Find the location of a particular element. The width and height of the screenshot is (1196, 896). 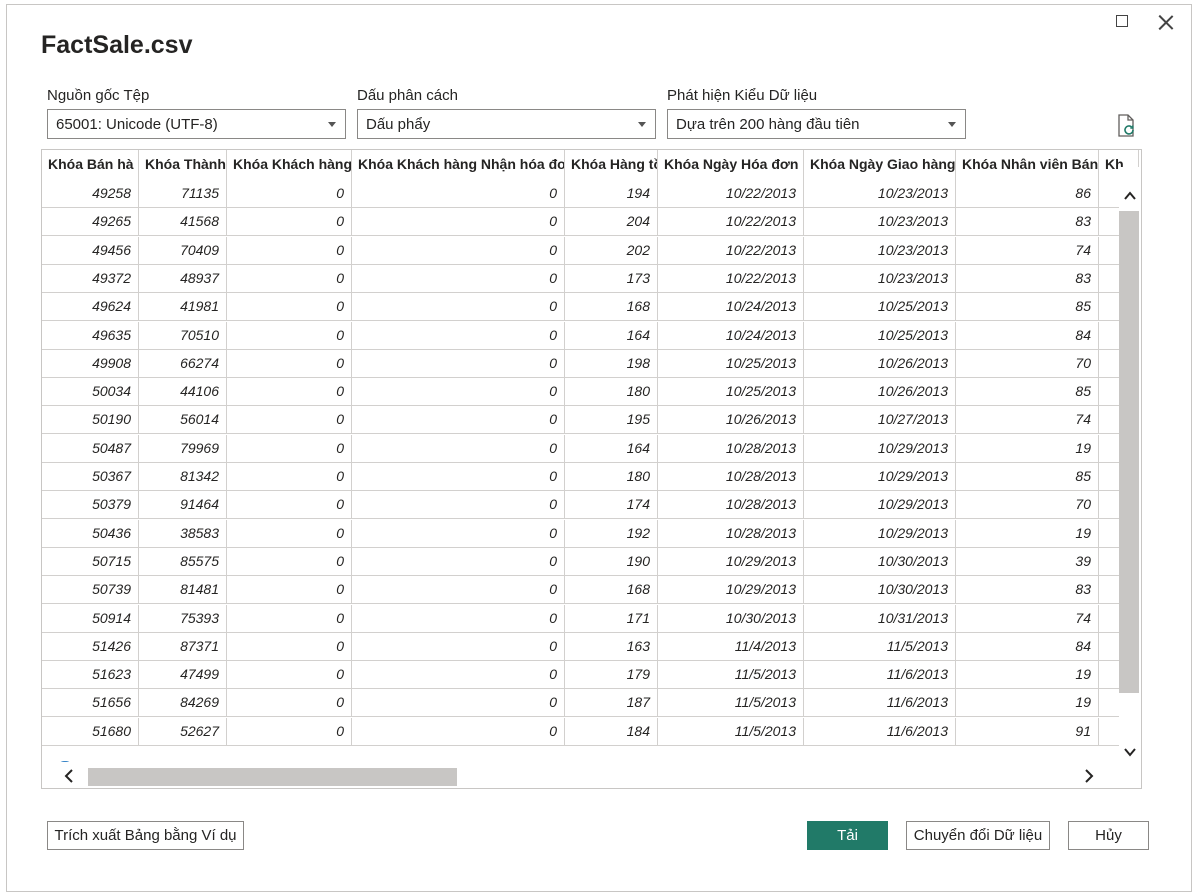

horizontal-scrollbar is located at coordinates (582, 775).